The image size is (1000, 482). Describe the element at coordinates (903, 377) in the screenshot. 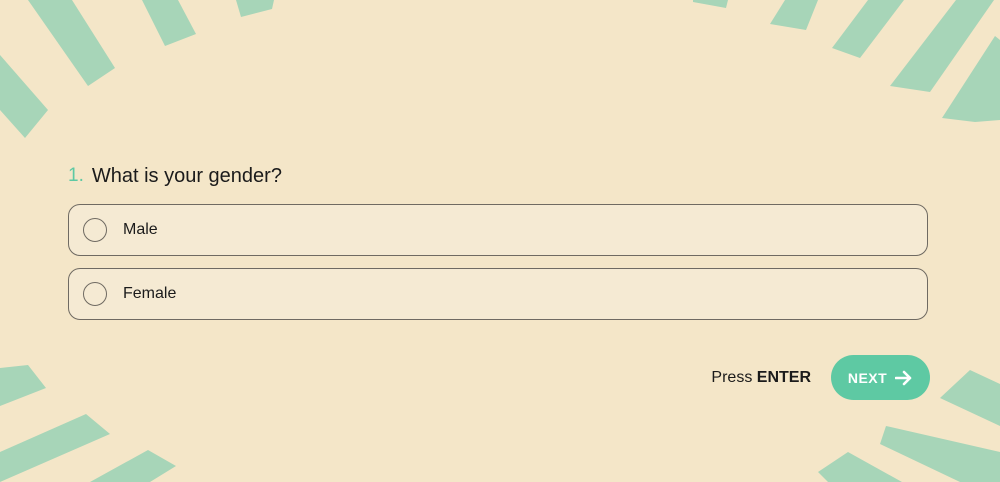

I see `arrow-right-icon` at that location.